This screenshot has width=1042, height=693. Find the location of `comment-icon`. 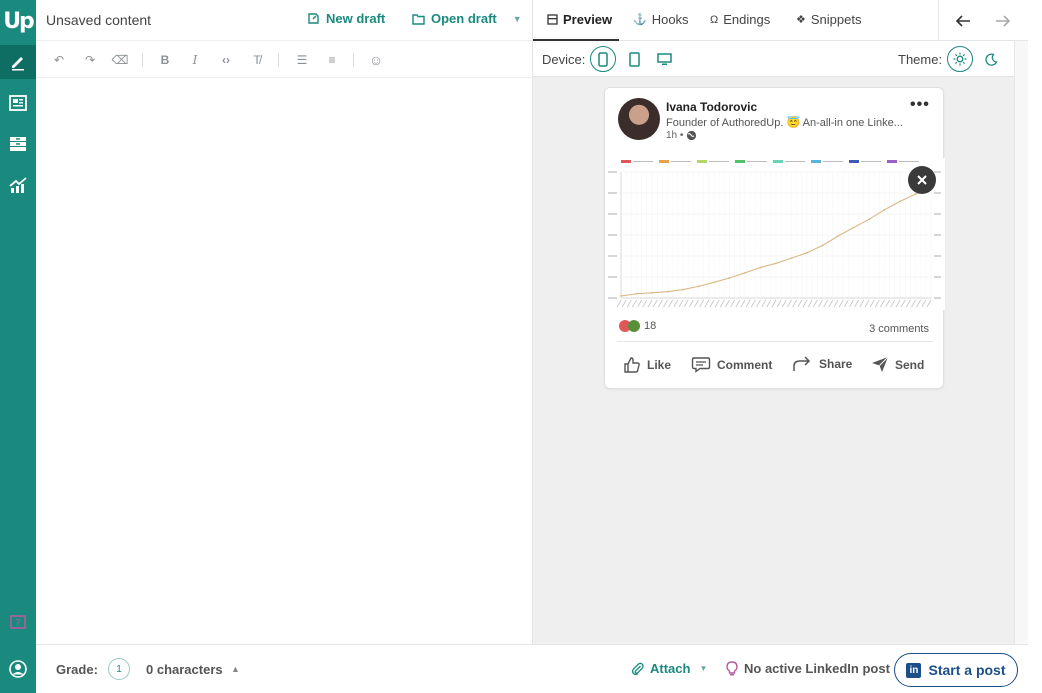

comment-icon is located at coordinates (701, 365).